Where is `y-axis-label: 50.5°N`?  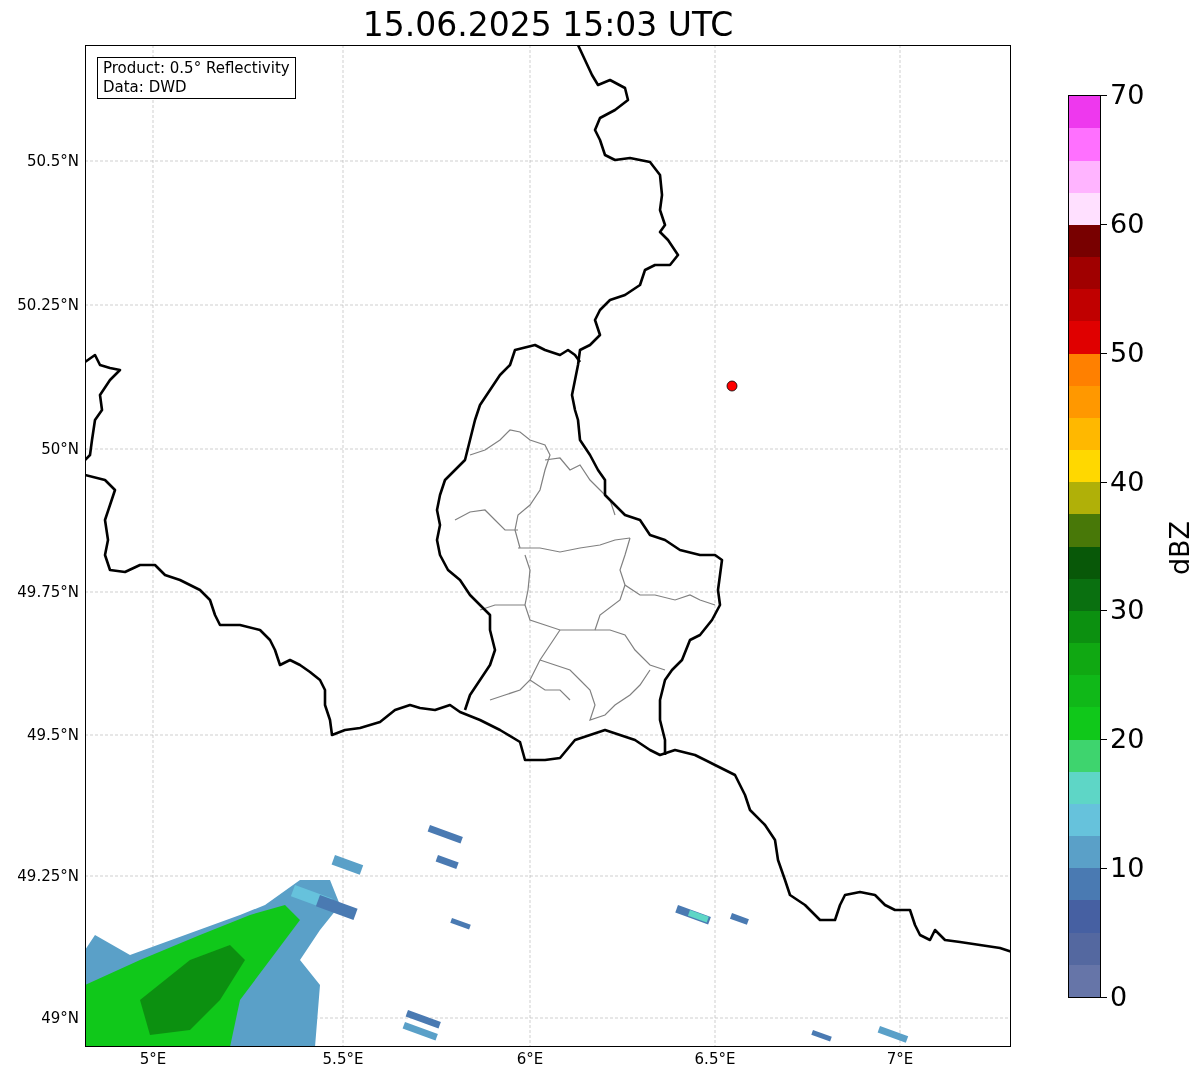 y-axis-label: 50.5°N is located at coordinates (52, 161).